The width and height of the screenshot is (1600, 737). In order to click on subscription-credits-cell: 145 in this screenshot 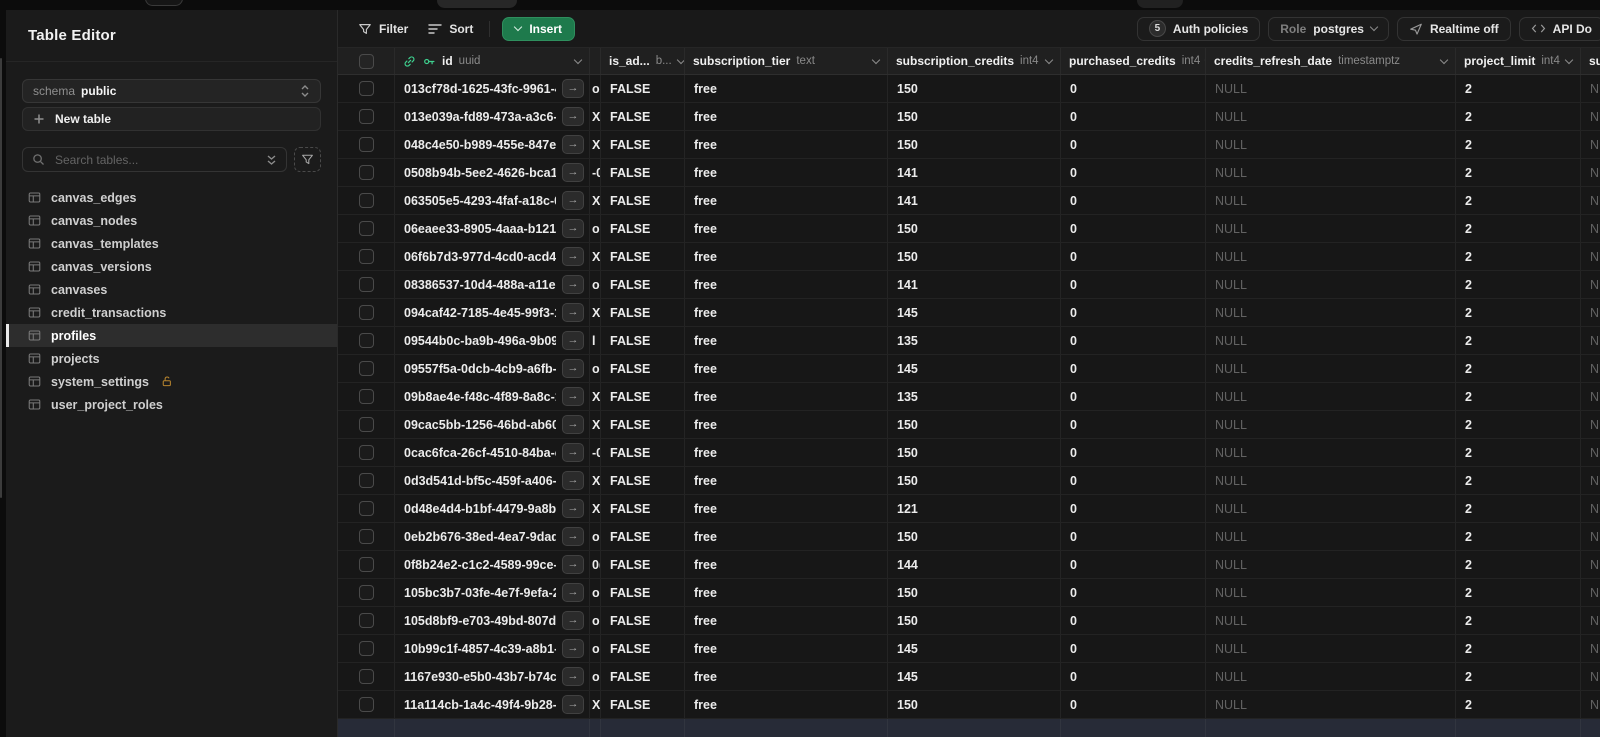, I will do `click(974, 312)`.